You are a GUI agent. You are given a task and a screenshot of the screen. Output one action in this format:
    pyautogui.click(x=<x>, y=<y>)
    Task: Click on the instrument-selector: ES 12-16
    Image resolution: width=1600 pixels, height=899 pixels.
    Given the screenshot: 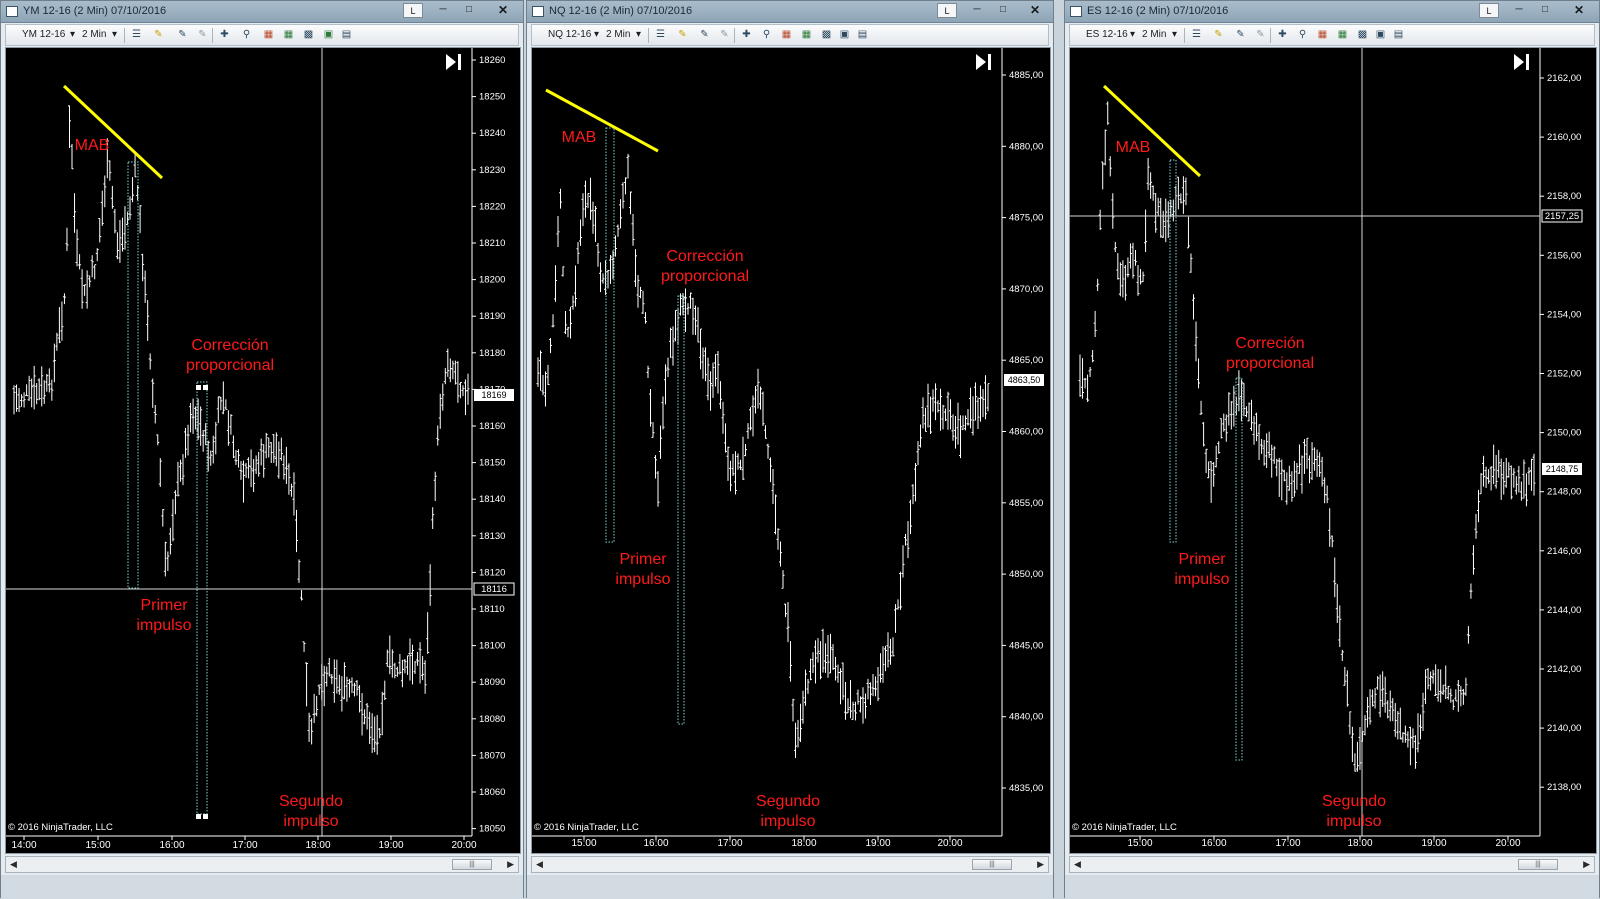 What is the action you would take?
    pyautogui.click(x=1107, y=34)
    